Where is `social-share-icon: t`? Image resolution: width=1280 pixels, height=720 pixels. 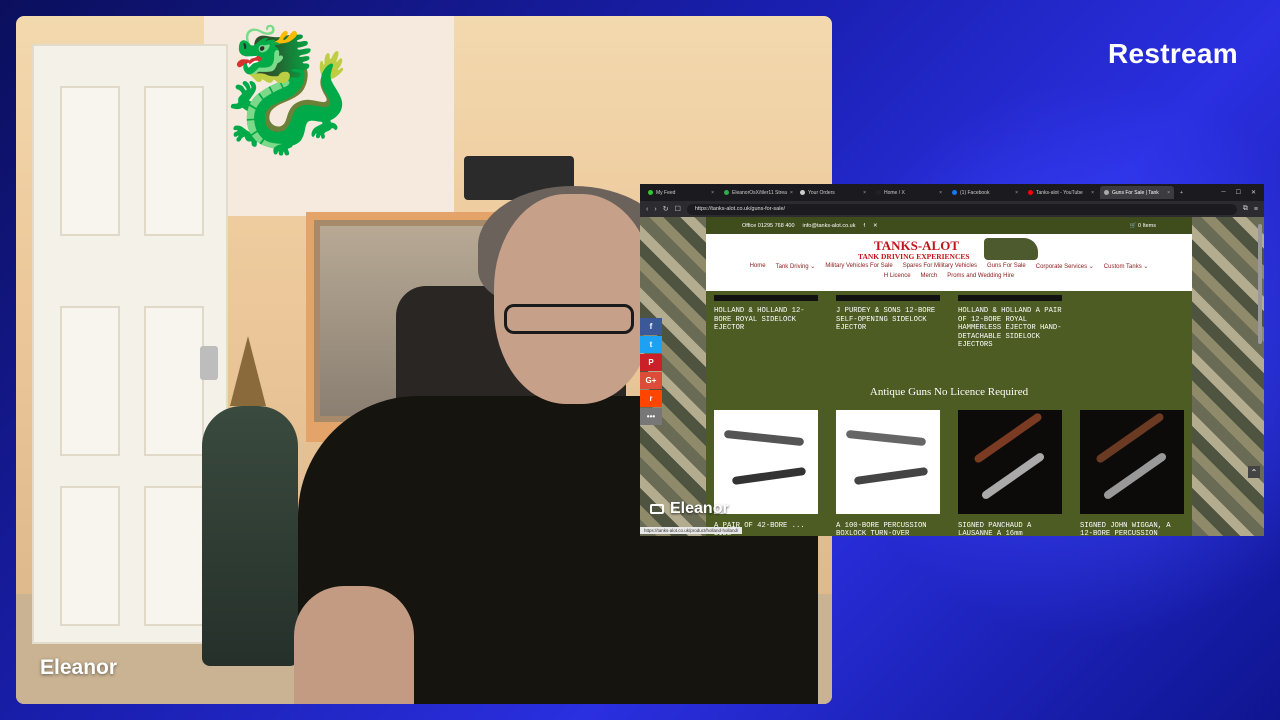 social-share-icon: t is located at coordinates (651, 344).